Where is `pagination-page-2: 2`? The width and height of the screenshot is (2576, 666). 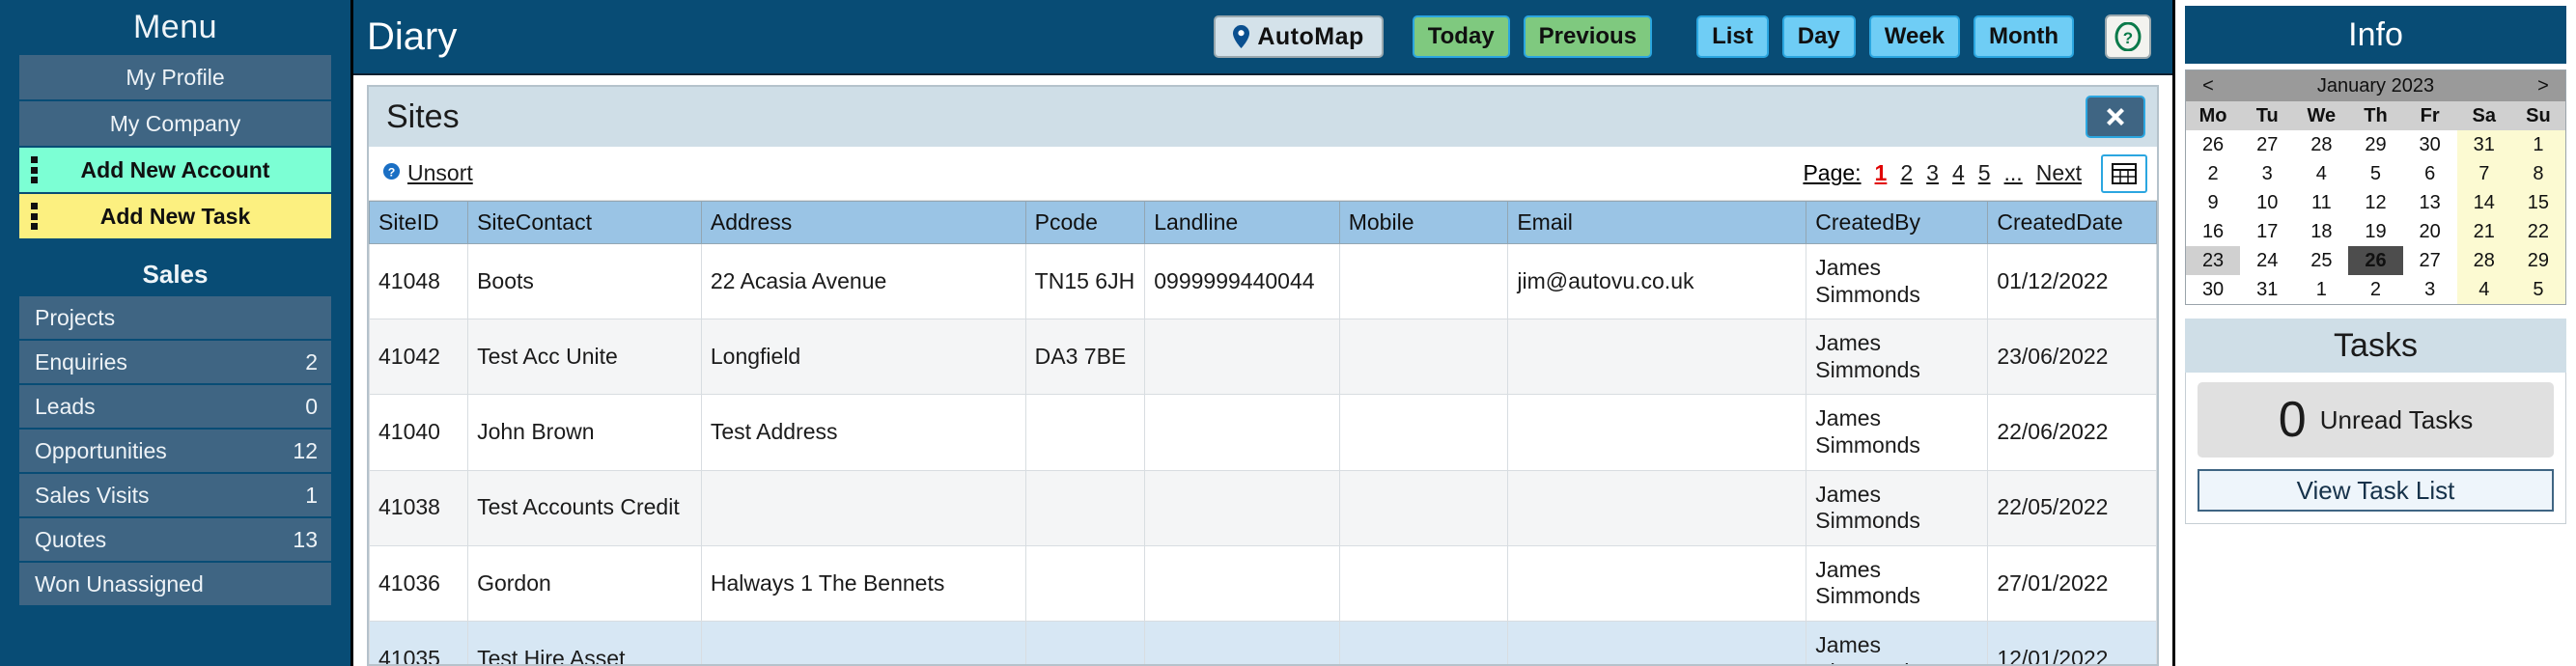
pagination-page-2: 2 is located at coordinates (1907, 173).